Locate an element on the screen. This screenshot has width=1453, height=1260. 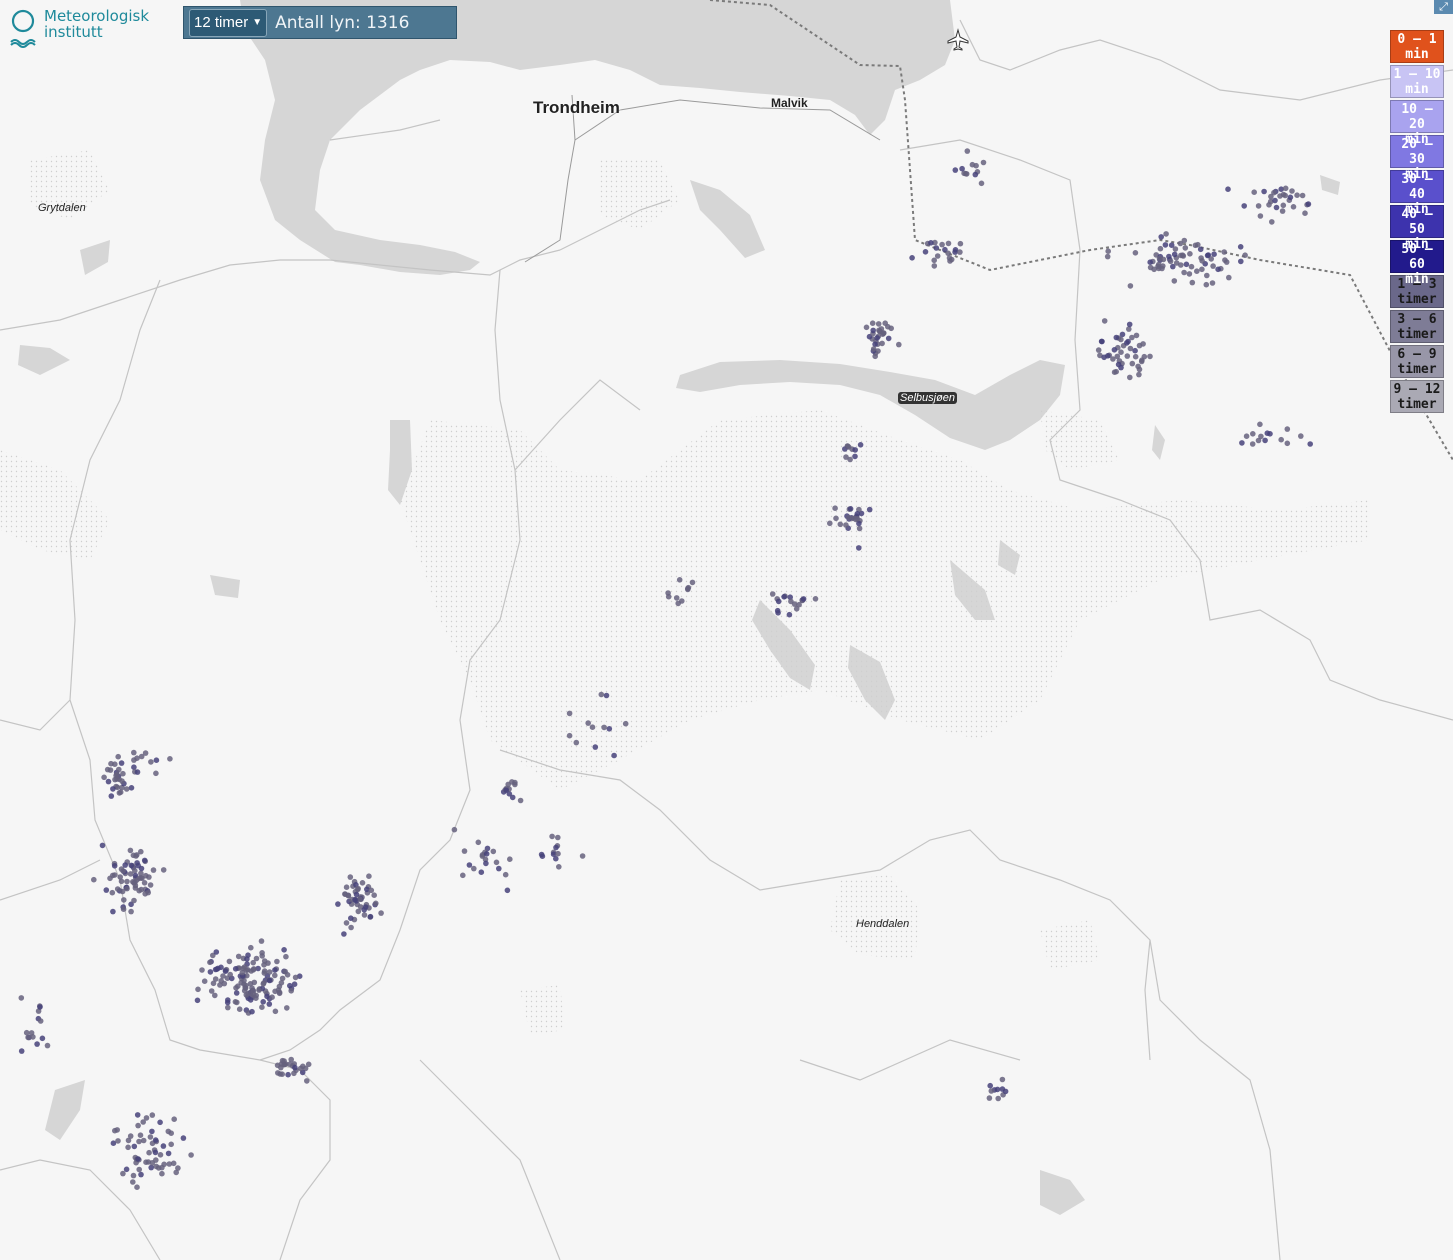
period-select: 12 timer ▼ is located at coordinates (228, 22).